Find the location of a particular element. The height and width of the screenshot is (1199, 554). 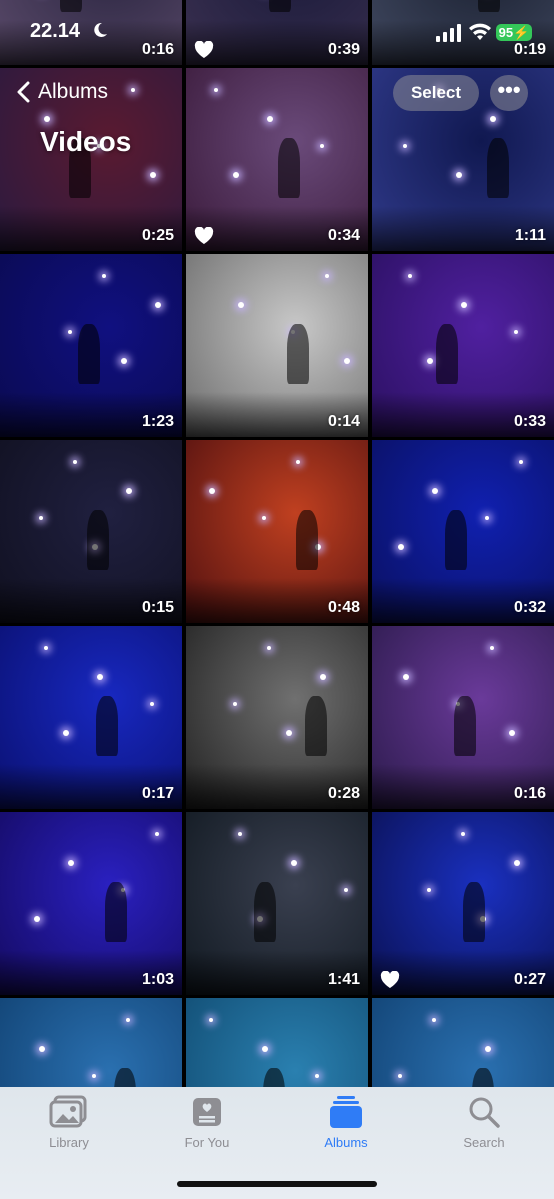

video-duration: 0:14 is located at coordinates (343, 421).